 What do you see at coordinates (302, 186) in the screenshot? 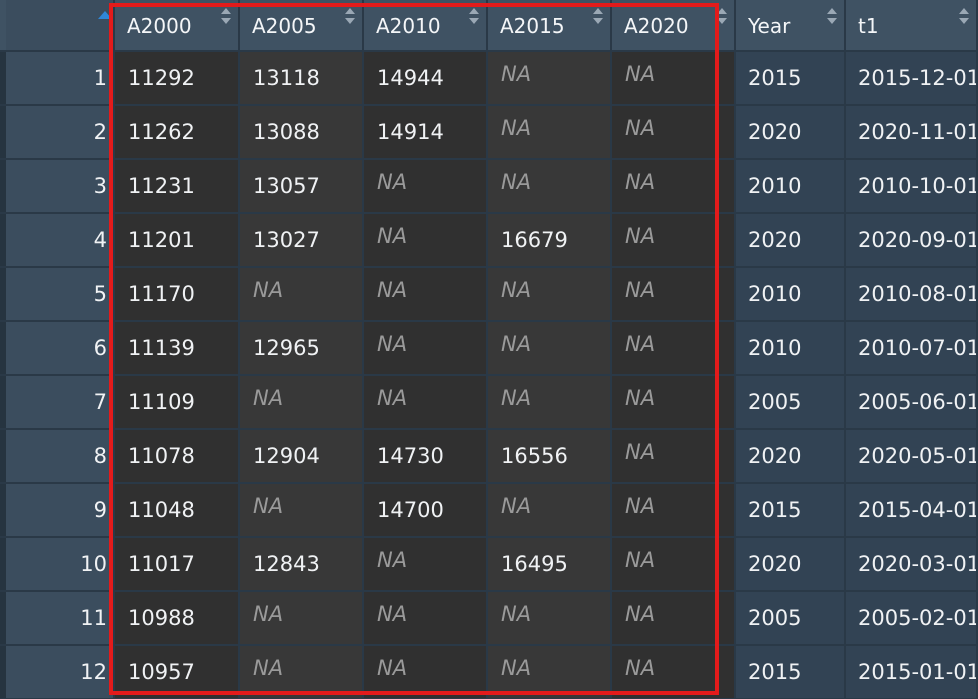
I see `table-cell: 13057` at bounding box center [302, 186].